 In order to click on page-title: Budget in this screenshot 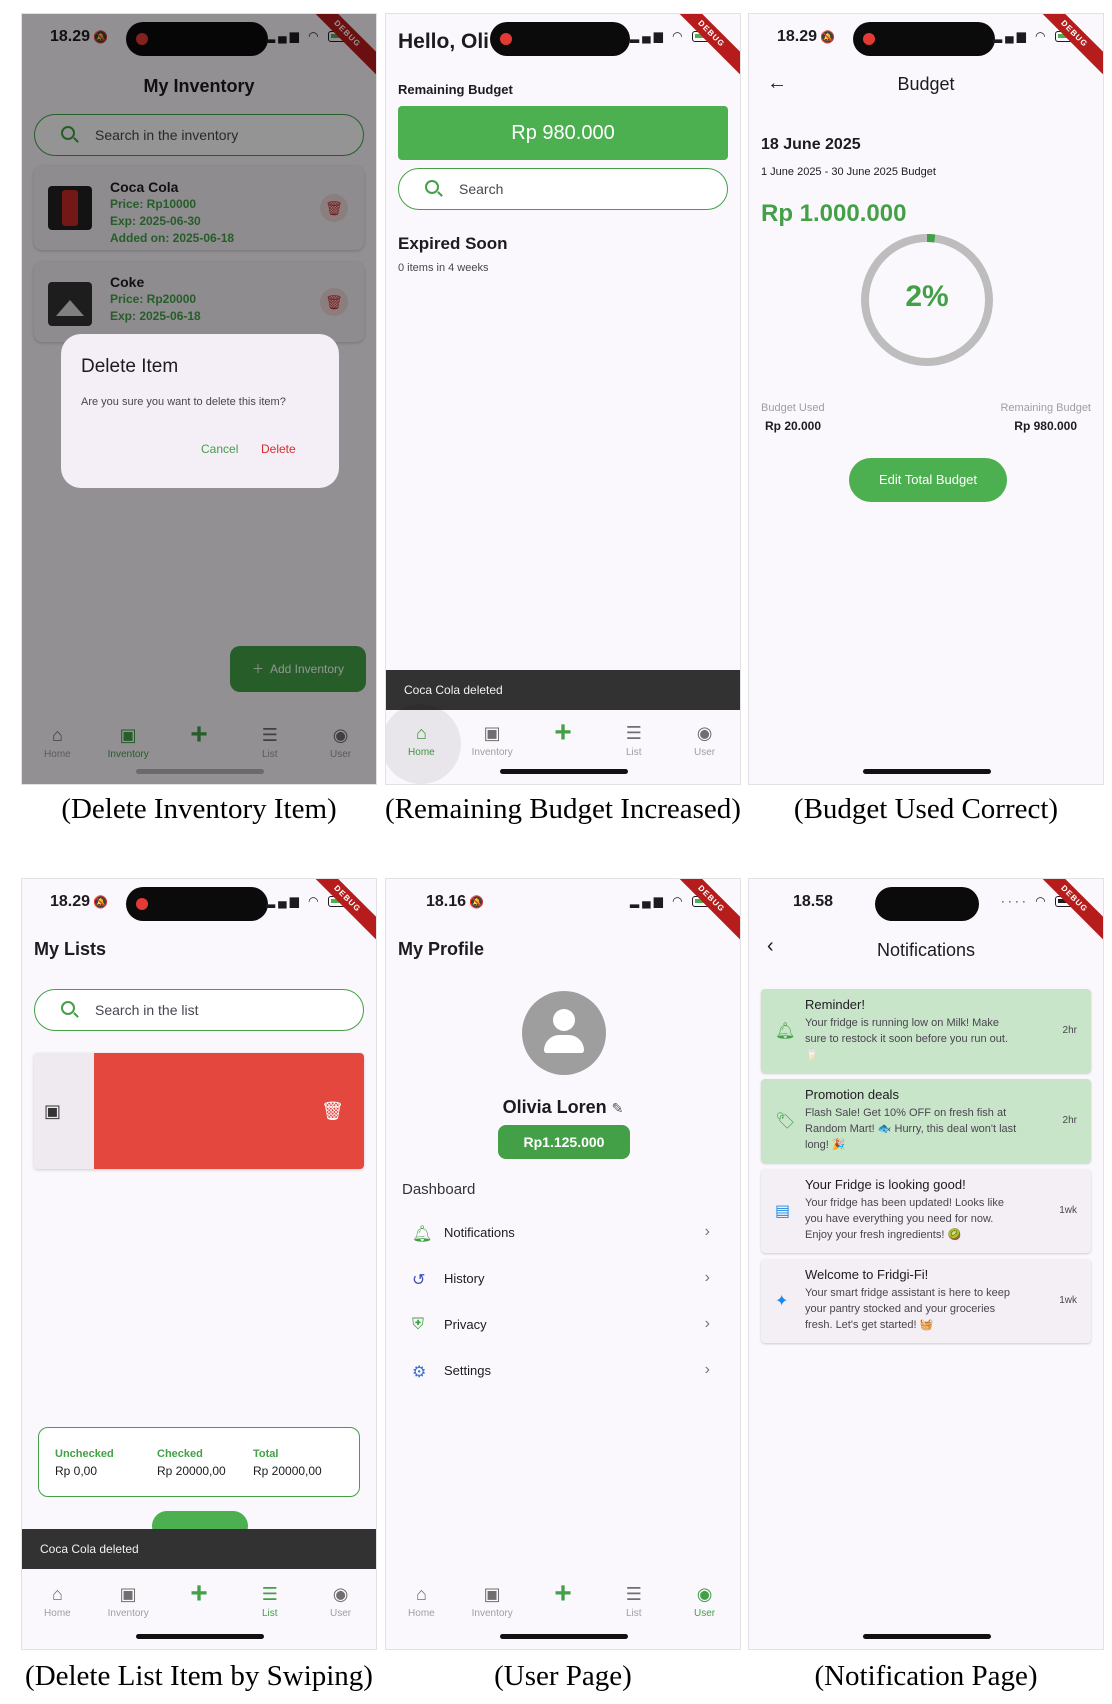, I will do `click(926, 84)`.